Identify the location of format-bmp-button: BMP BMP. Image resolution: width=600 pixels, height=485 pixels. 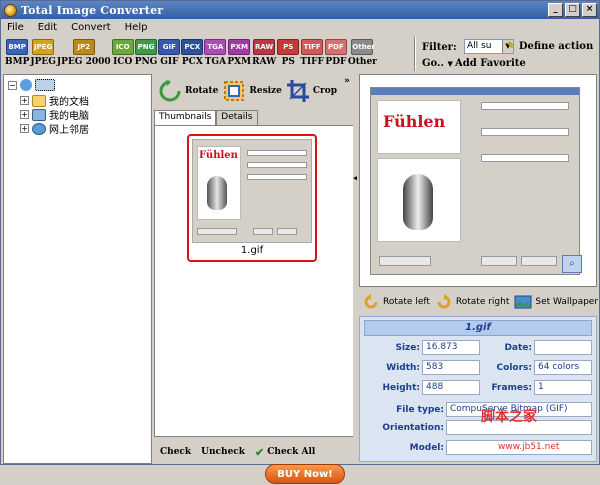
(17, 54).